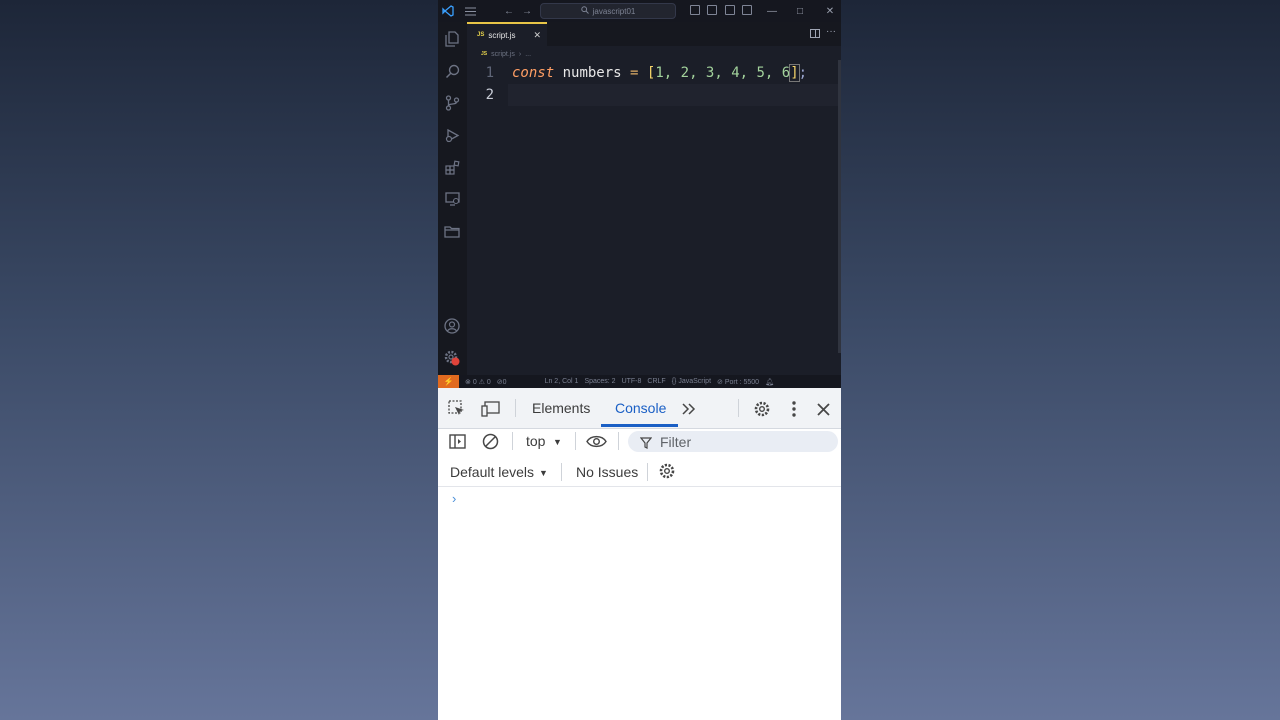  What do you see at coordinates (452, 135) in the screenshot?
I see `run-debug-icon` at bounding box center [452, 135].